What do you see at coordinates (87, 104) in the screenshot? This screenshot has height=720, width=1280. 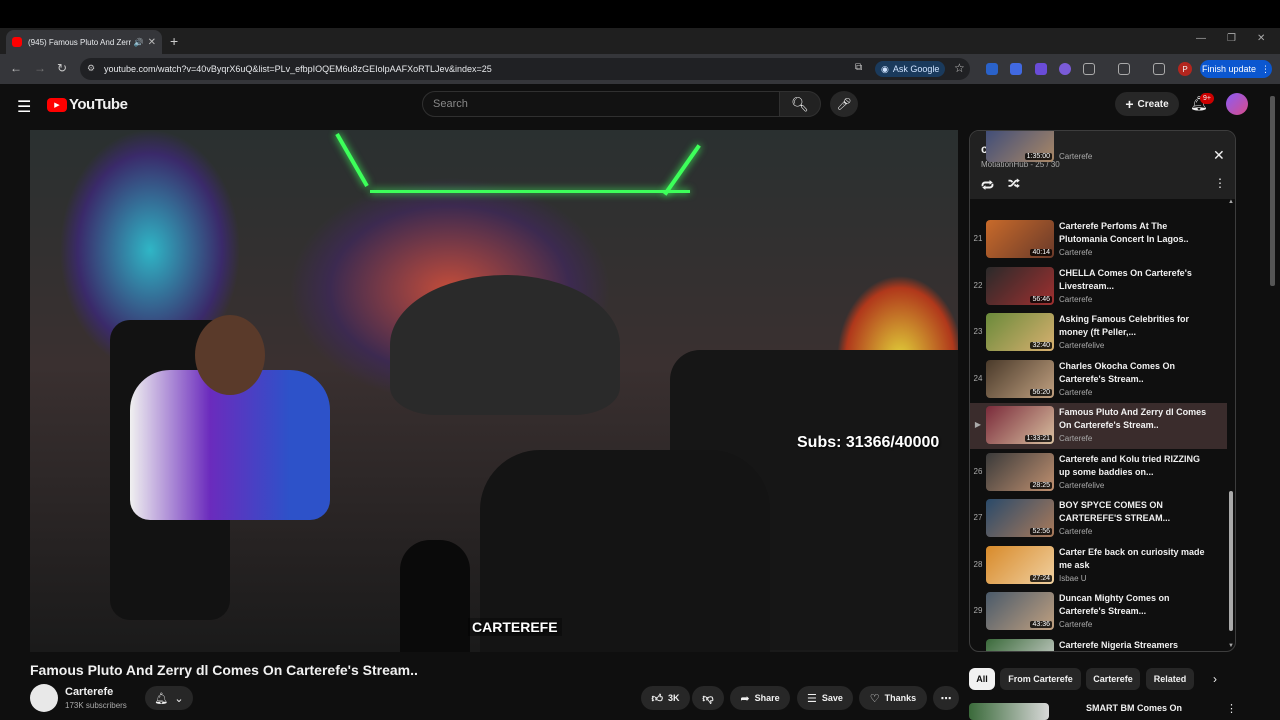 I see `youtube-logo: ▶ YouTube` at bounding box center [87, 104].